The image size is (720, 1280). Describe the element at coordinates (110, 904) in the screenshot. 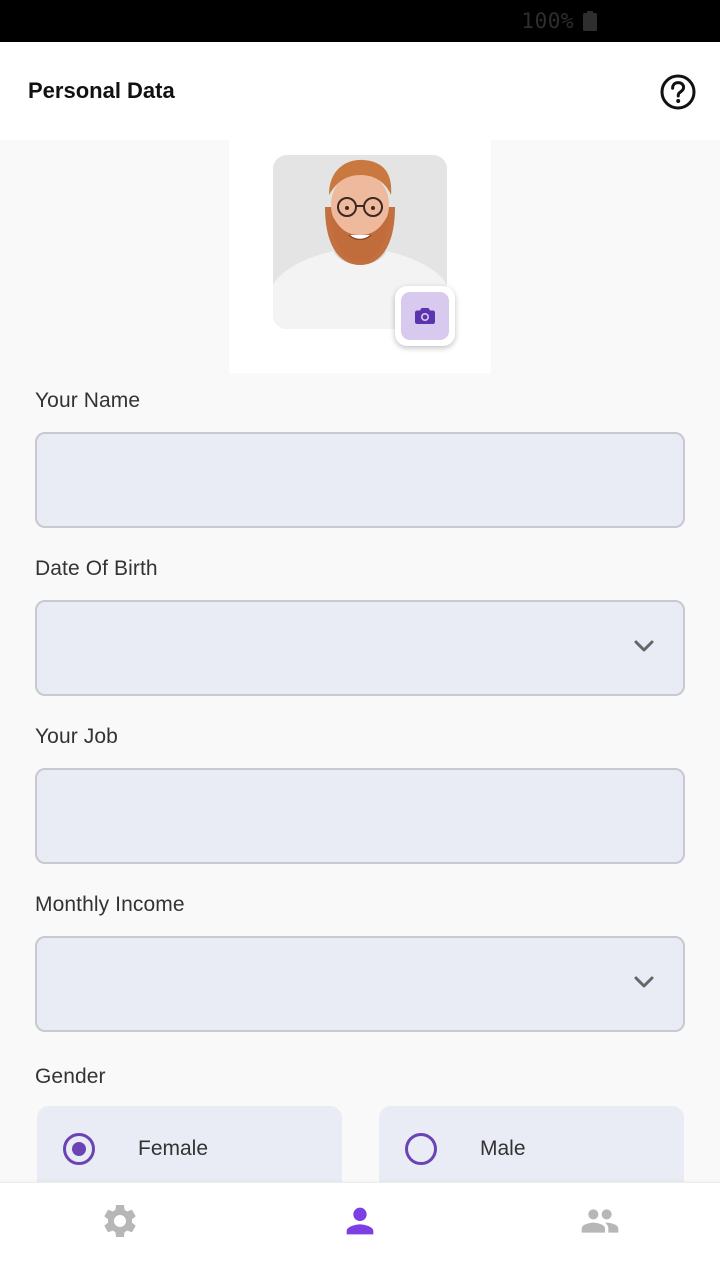

I see `monthly-income-label: Monthly Income` at that location.